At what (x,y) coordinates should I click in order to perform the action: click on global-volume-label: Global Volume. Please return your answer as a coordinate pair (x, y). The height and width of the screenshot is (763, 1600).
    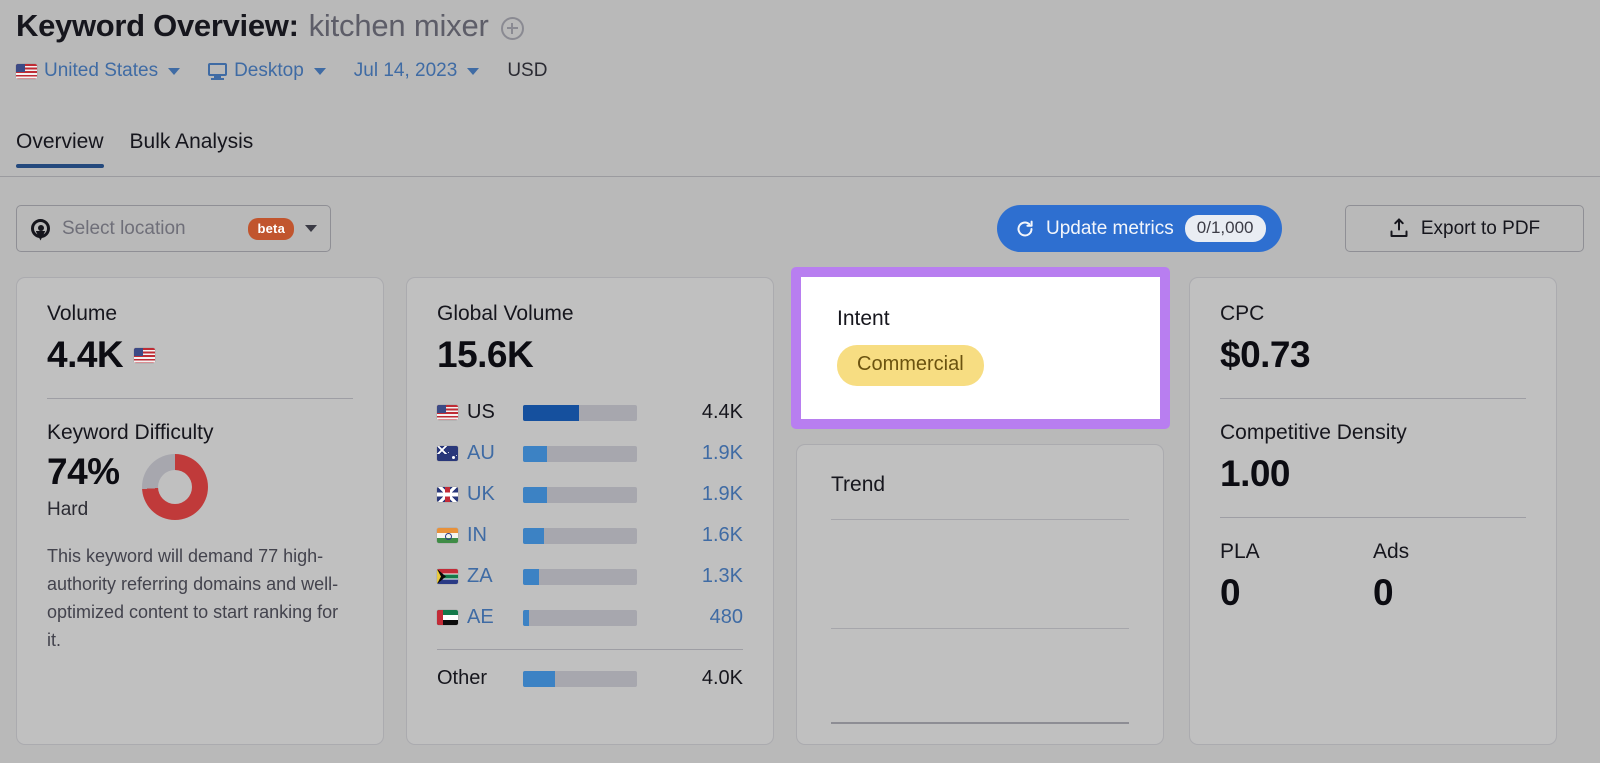
    Looking at the image, I should click on (505, 313).